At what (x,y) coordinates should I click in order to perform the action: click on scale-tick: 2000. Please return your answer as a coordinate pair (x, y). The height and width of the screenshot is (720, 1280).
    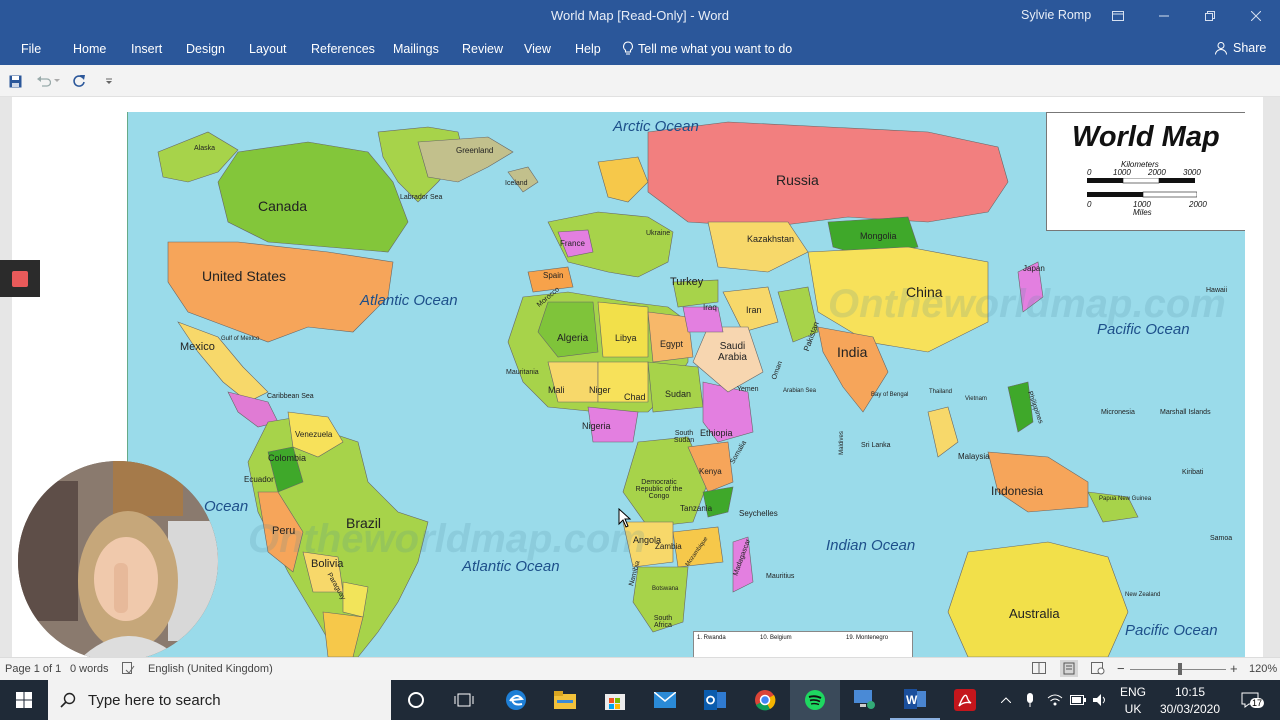
    Looking at the image, I should click on (1198, 204).